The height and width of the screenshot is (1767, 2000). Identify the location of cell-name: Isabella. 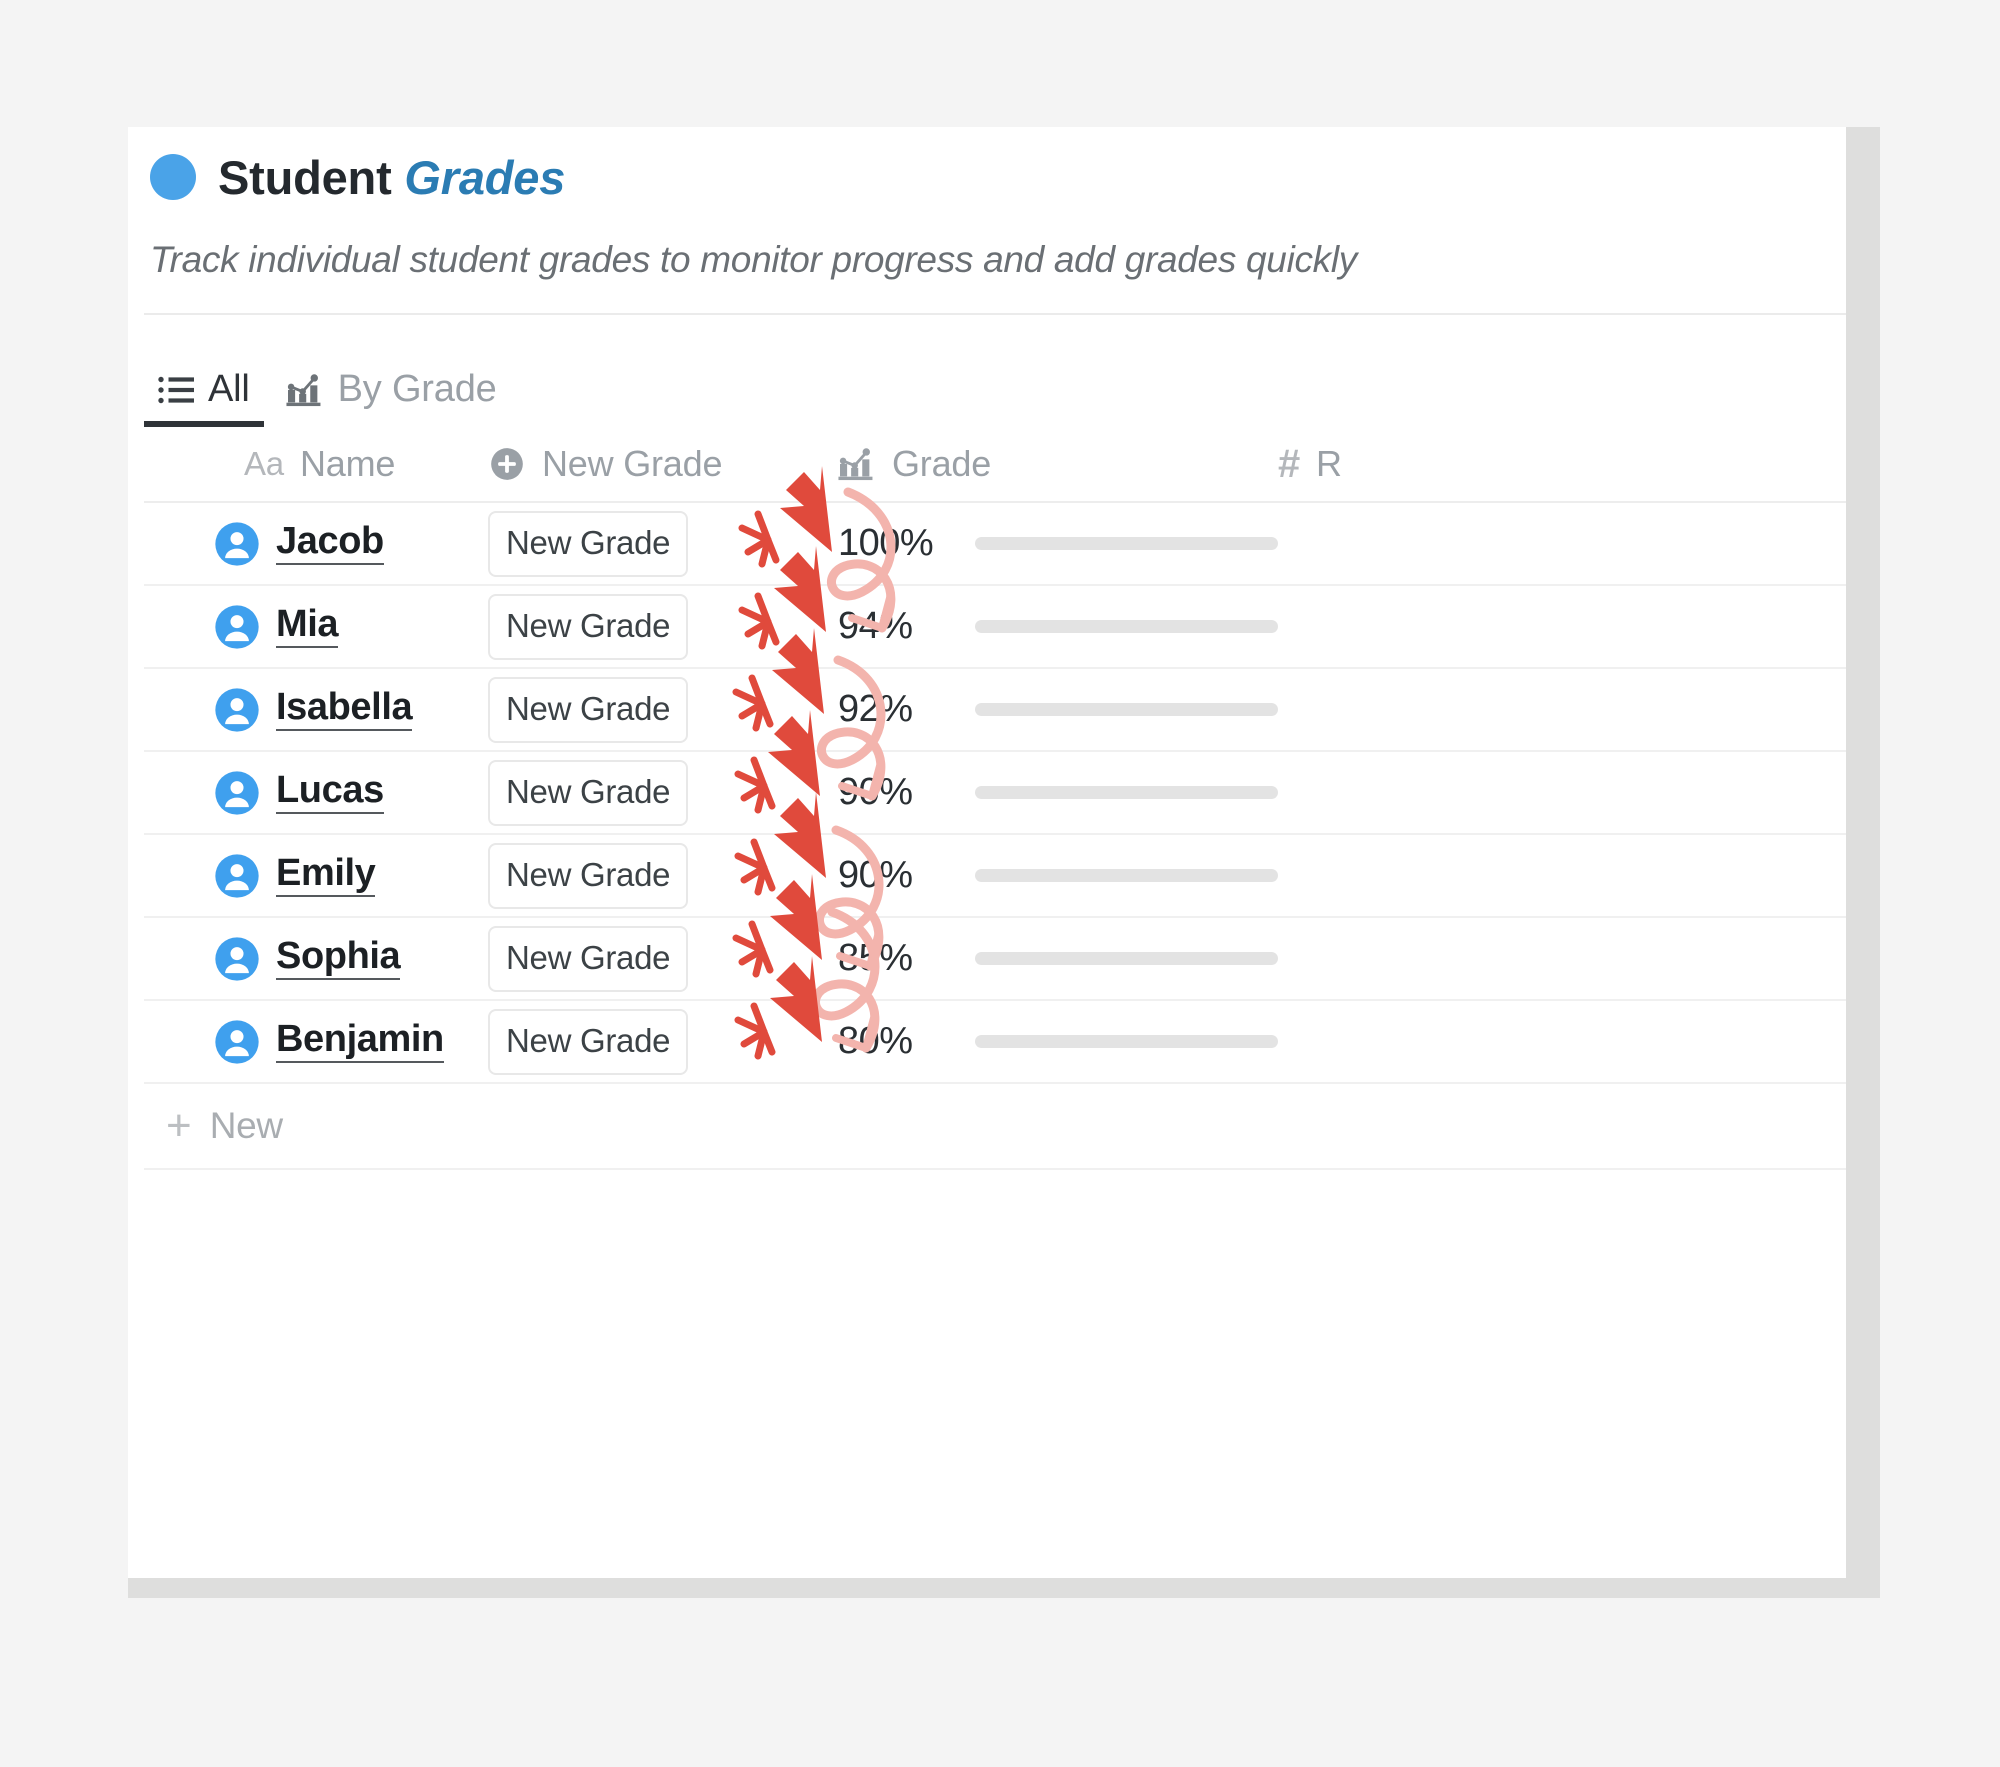
(316, 710).